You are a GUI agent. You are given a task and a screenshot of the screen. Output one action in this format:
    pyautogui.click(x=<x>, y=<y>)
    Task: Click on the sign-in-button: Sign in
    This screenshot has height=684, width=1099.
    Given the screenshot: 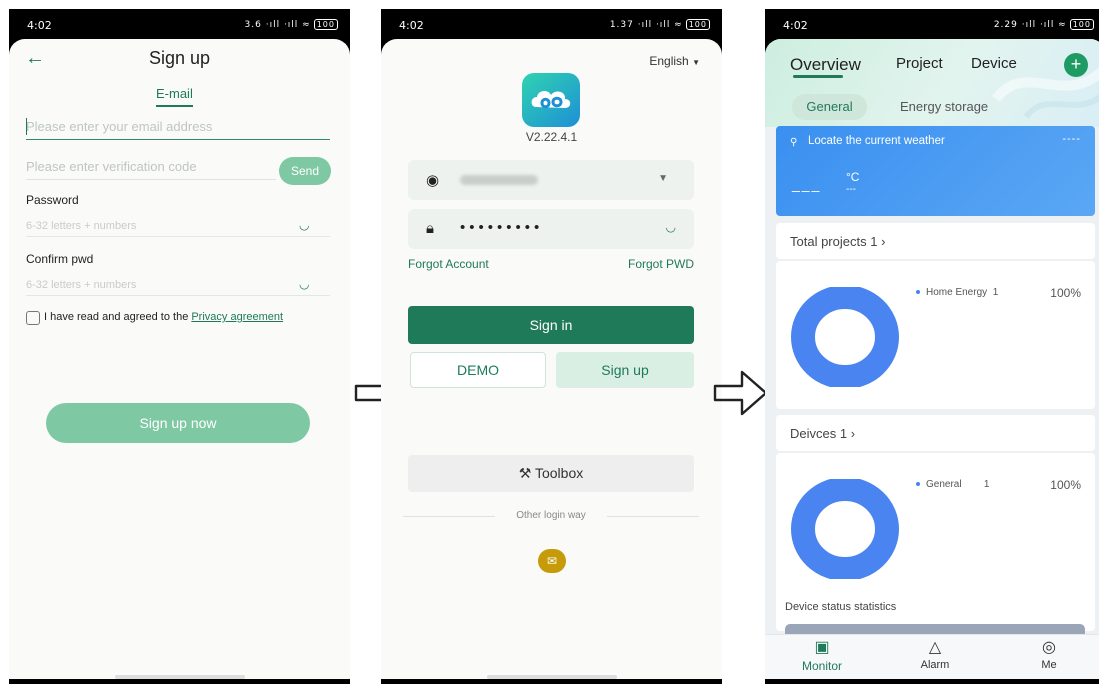 What is the action you would take?
    pyautogui.click(x=551, y=325)
    